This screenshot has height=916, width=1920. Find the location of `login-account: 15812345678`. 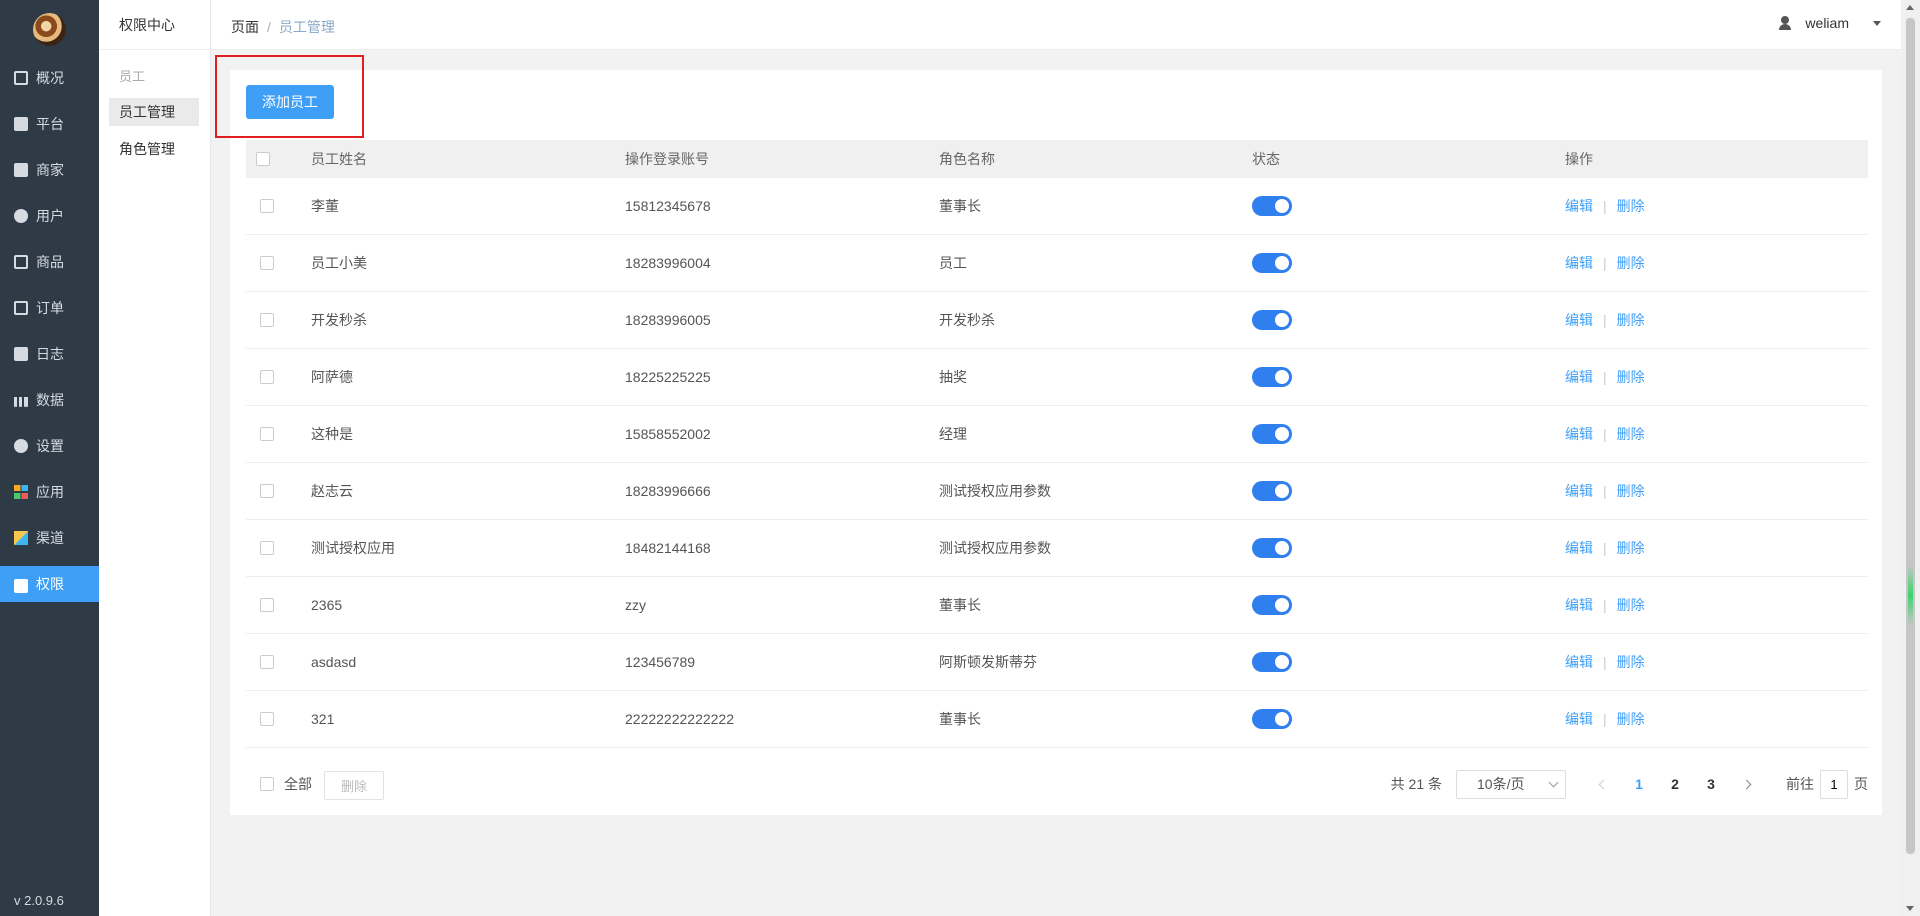

login-account: 15812345678 is located at coordinates (668, 206).